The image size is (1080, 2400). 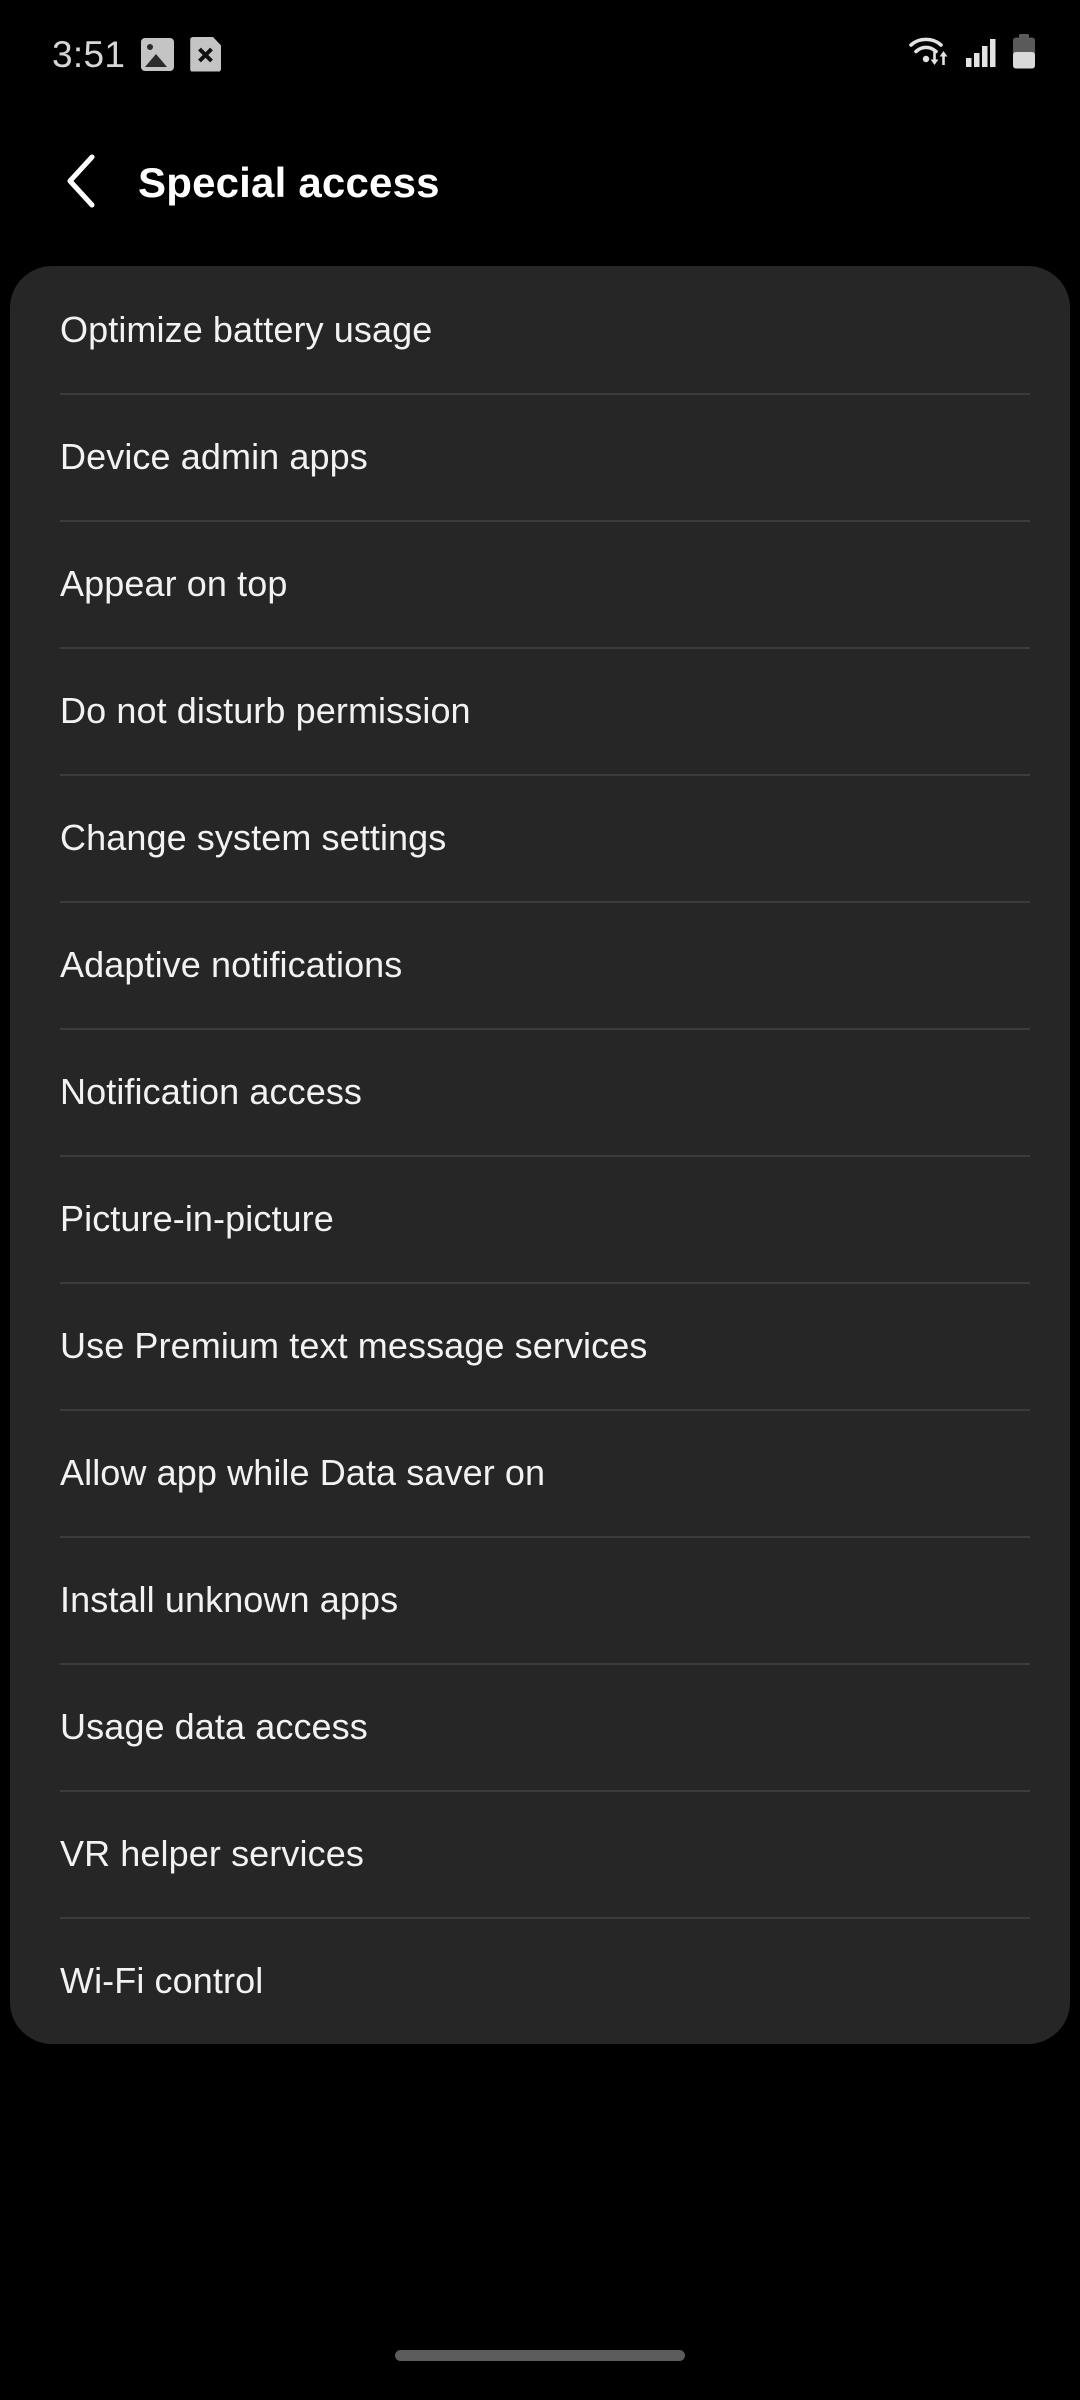 I want to click on list-item-wifi-control: Wi-Fi control, so click(x=540, y=1980).